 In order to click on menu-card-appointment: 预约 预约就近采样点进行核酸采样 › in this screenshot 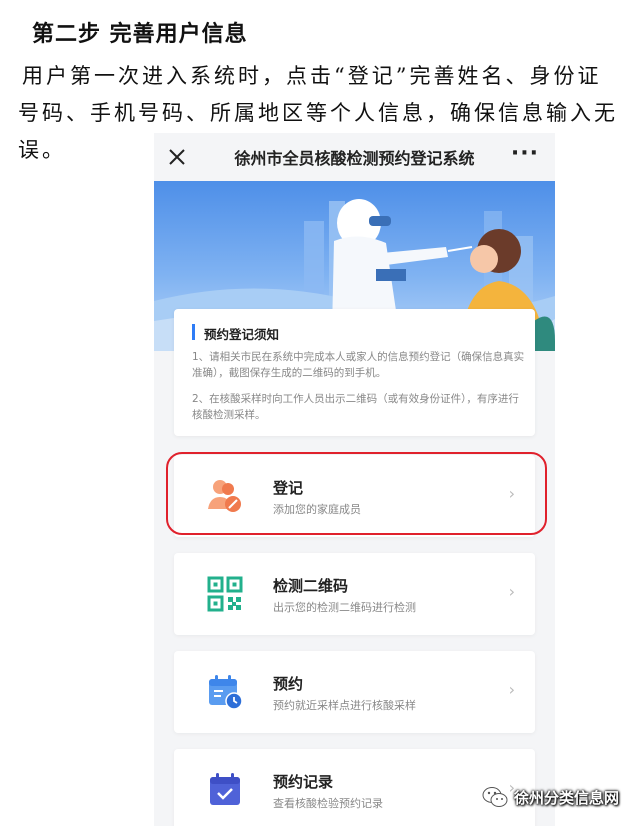, I will do `click(354, 692)`.